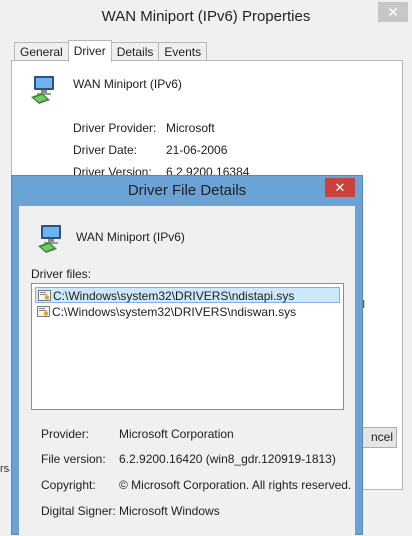  What do you see at coordinates (176, 434) in the screenshot?
I see `provider-value: Microsoft Corporation` at bounding box center [176, 434].